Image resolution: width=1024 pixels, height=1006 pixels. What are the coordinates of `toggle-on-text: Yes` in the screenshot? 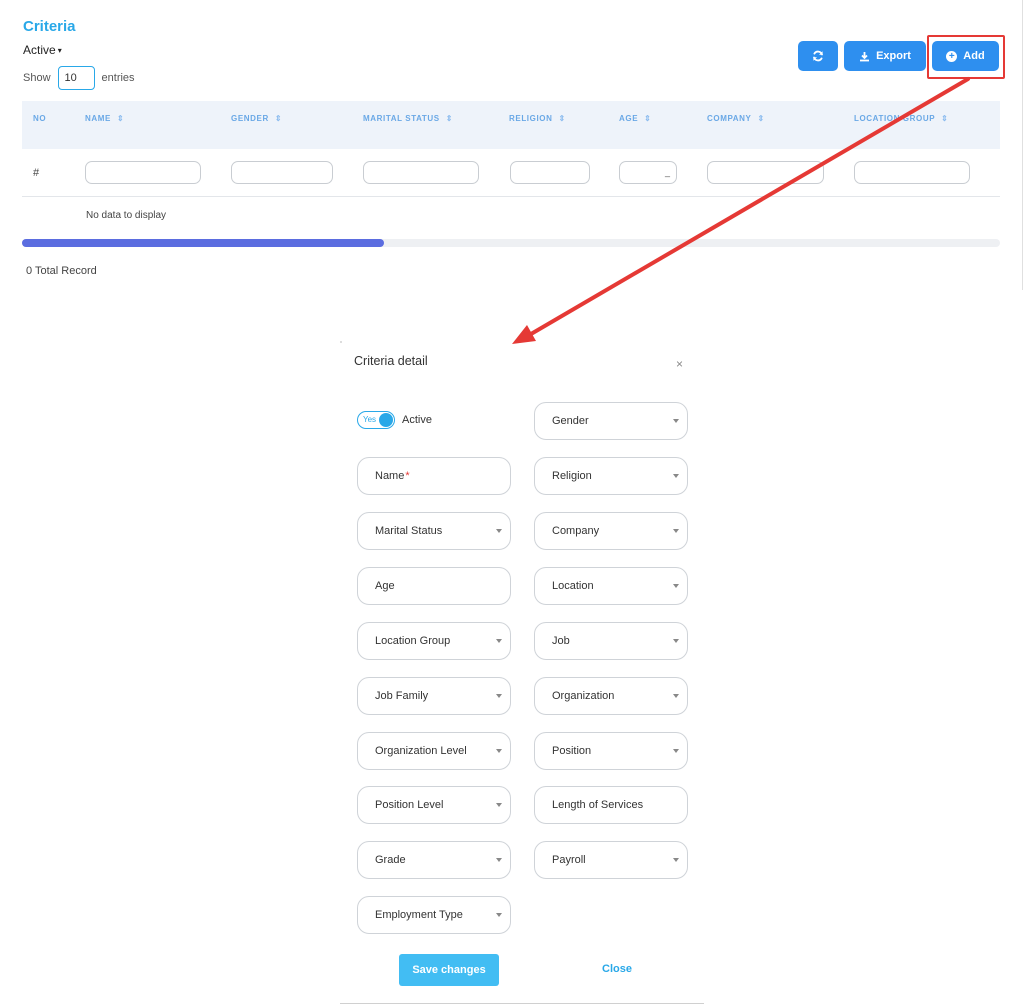 It's located at (370, 419).